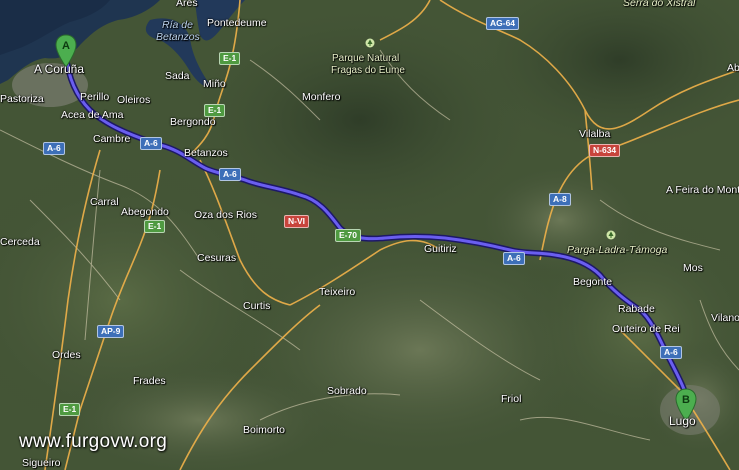 This screenshot has width=739, height=470. What do you see at coordinates (177, 76) in the screenshot?
I see `place-label: Sada` at bounding box center [177, 76].